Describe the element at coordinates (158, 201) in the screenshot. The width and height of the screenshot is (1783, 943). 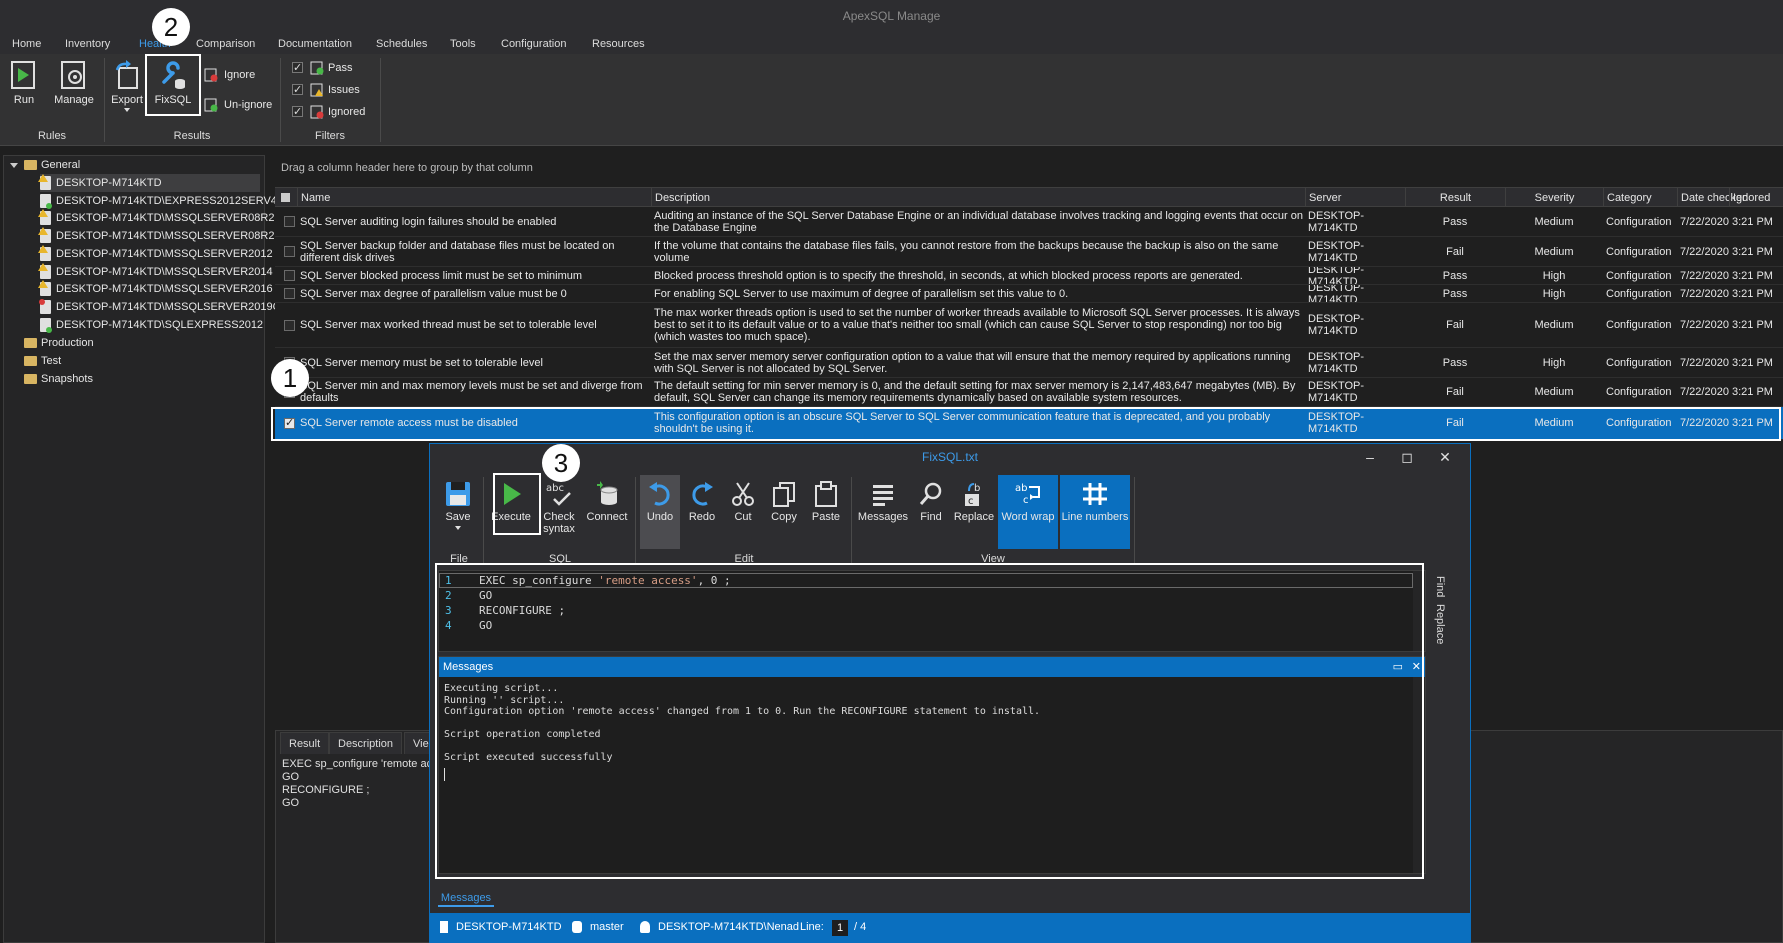
I see `tree-node-server: DESKTOP-M714KTD\EXPRESS2012SERV4` at that location.